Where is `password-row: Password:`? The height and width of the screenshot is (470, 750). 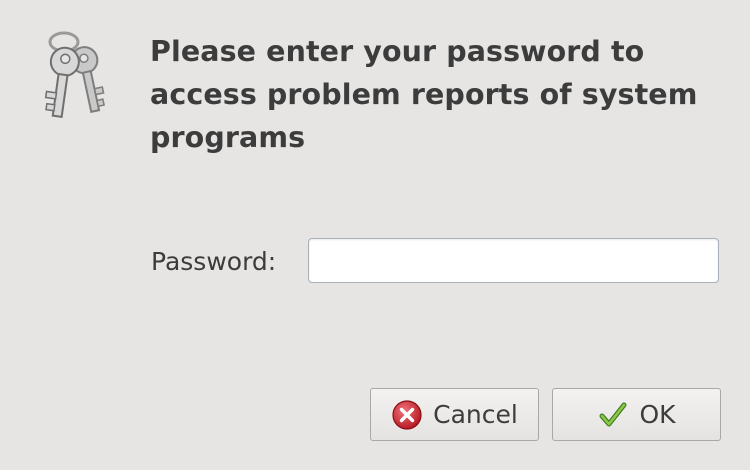
password-row: Password: is located at coordinates (229, 261).